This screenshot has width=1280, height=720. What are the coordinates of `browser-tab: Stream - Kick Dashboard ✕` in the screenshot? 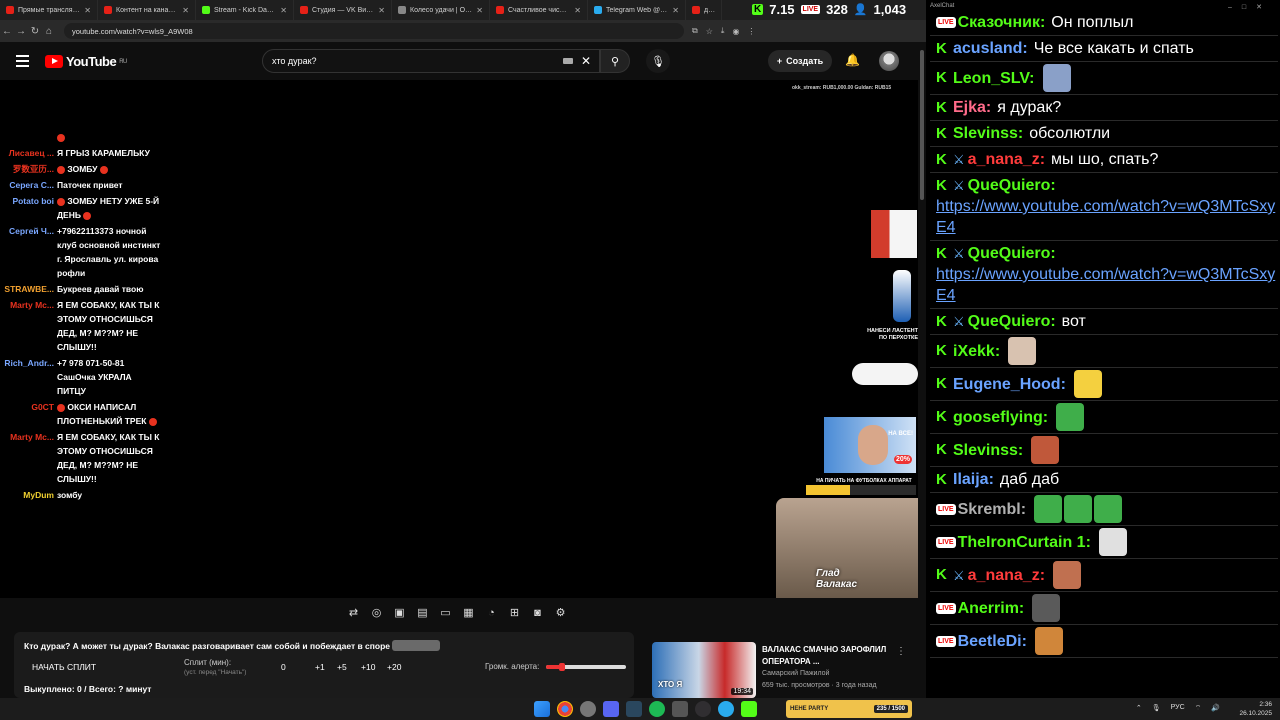 It's located at (245, 10).